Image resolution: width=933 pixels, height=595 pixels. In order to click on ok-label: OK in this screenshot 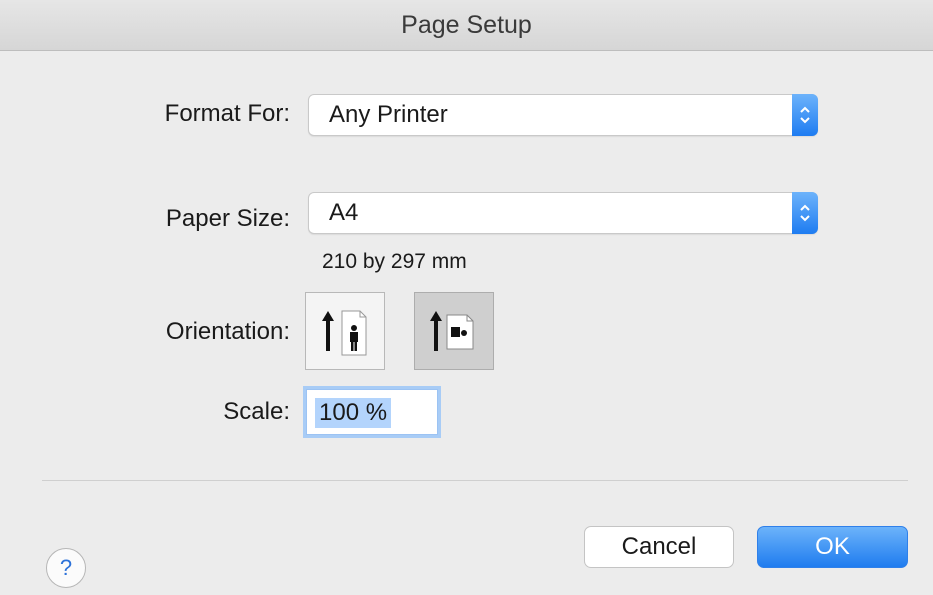, I will do `click(832, 546)`.